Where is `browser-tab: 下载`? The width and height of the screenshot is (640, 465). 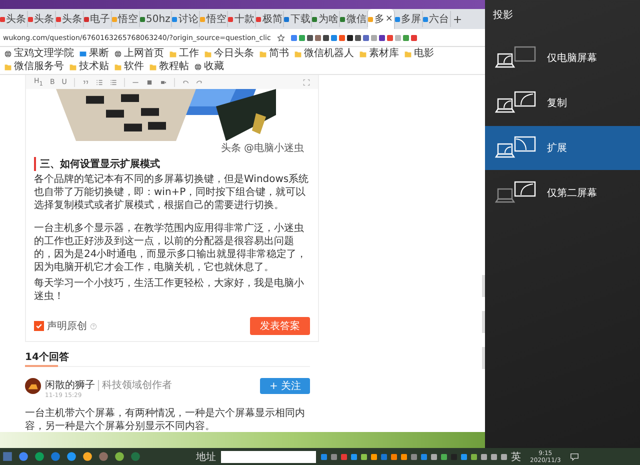 browser-tab: 下载 is located at coordinates (298, 19).